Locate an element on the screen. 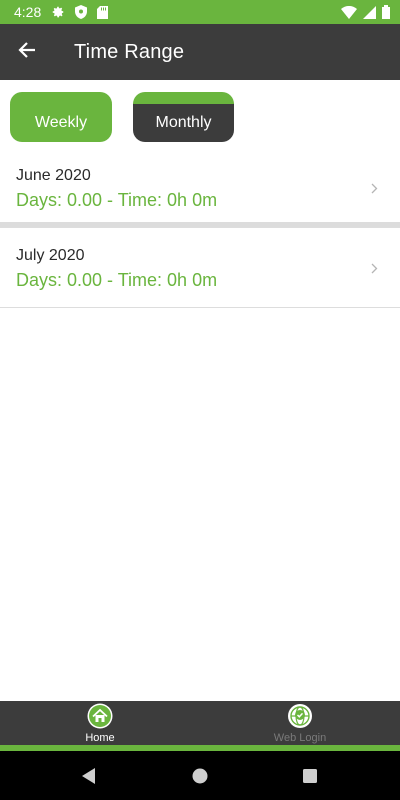 This screenshot has height=800, width=400. list-item-title: June 2020 is located at coordinates (53, 175).